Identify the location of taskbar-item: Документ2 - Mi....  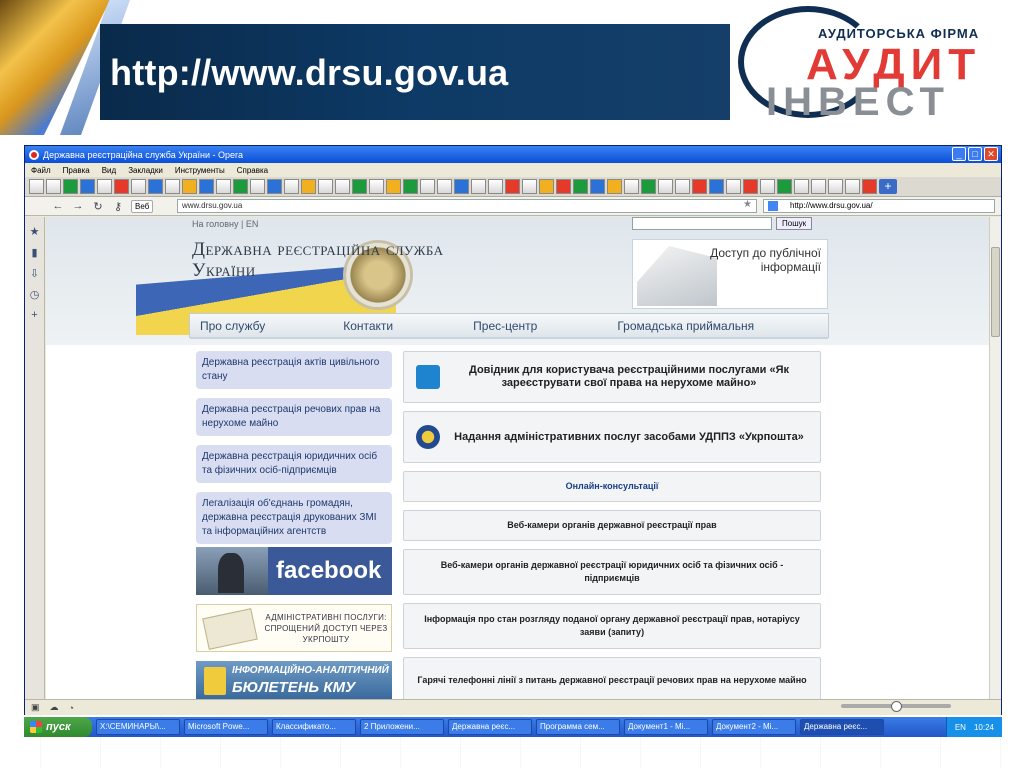
(754, 727).